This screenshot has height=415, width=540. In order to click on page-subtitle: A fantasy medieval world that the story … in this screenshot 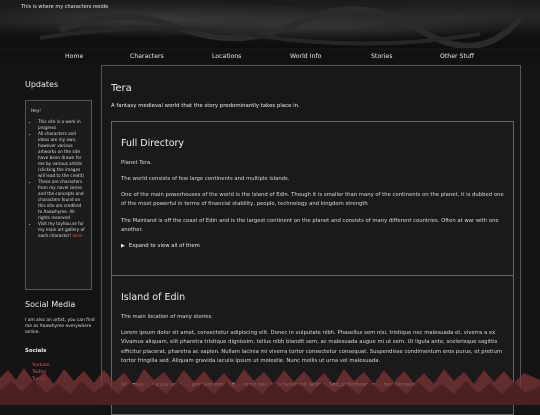, I will do `click(205, 106)`.